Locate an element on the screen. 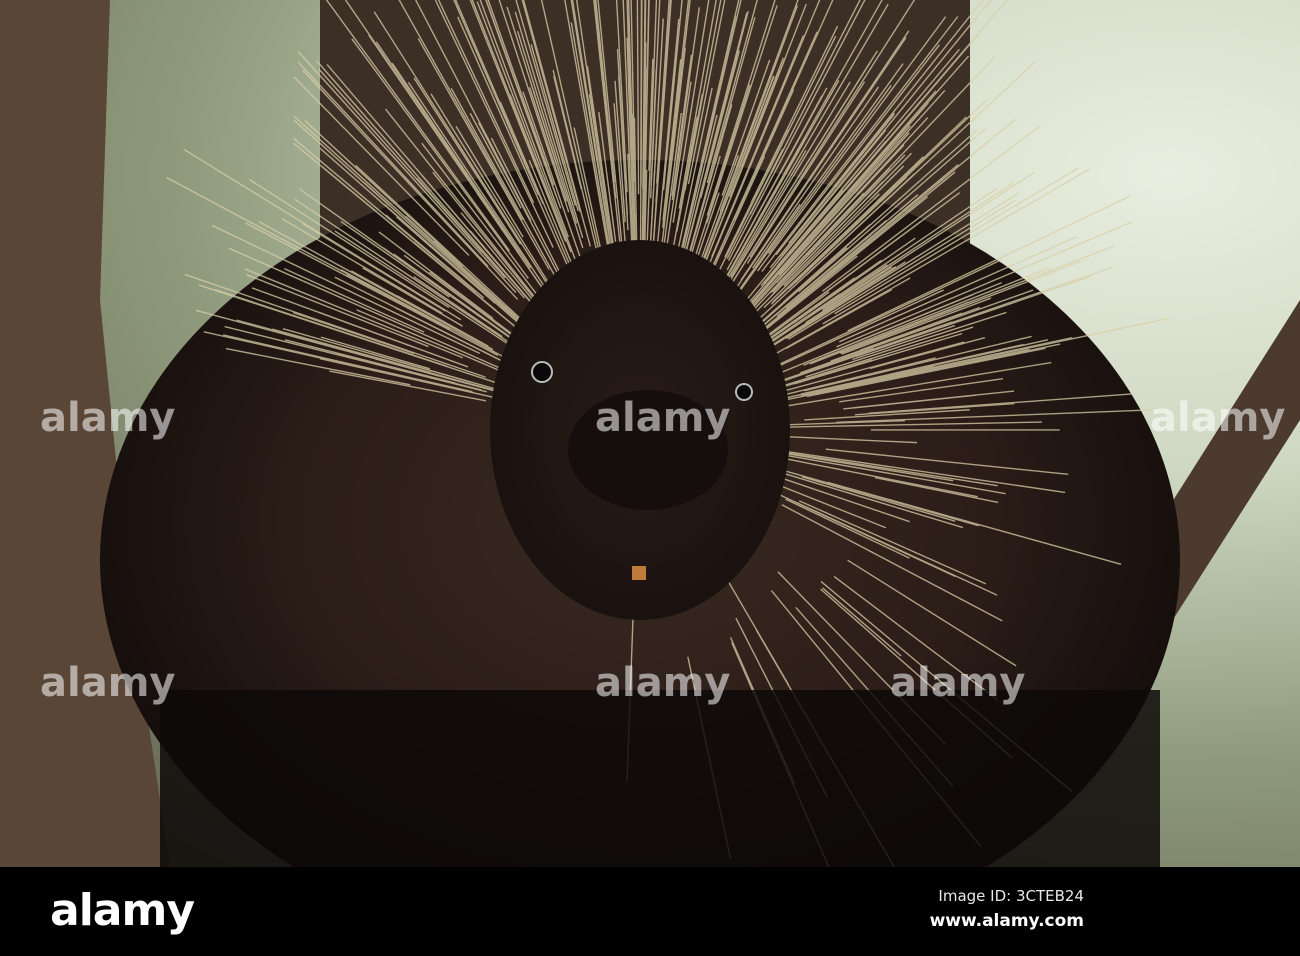 This screenshot has width=1300, height=956. teeth is located at coordinates (639, 573).